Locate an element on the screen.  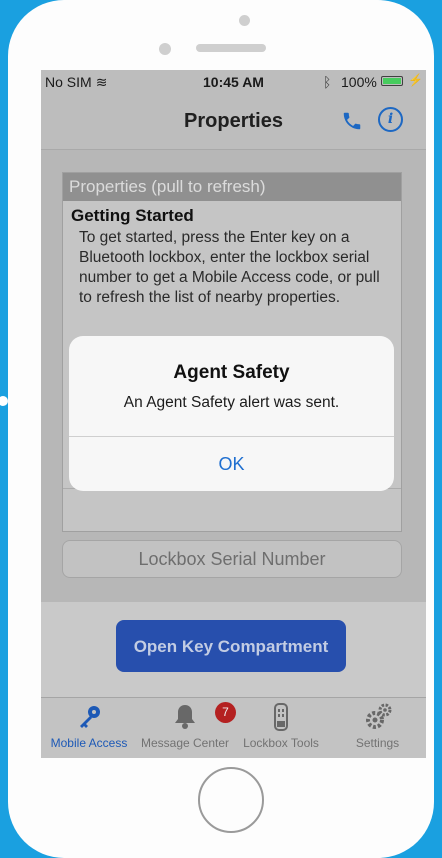
side-dot is located at coordinates (4, 401).